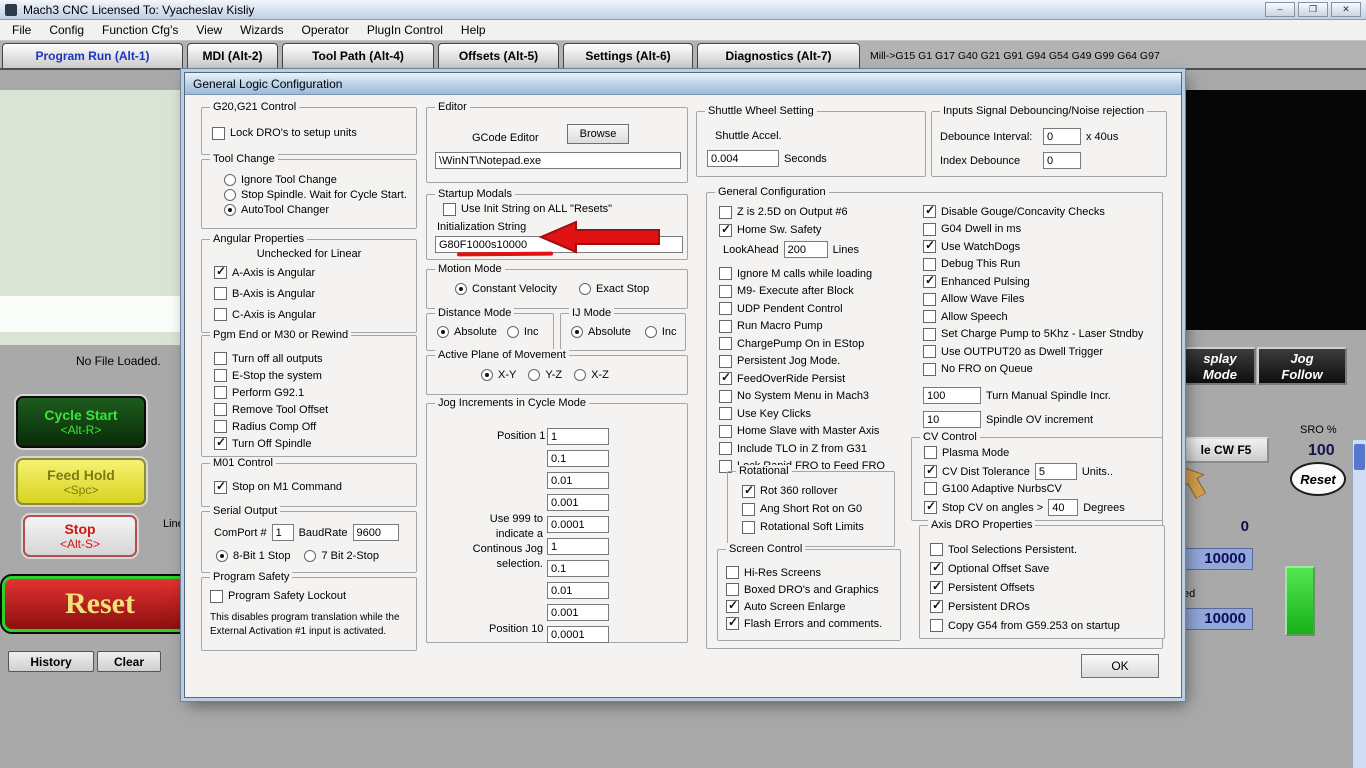 The width and height of the screenshot is (1366, 768). I want to click on checkbox-no-fro-on-queue: No FRO on Queue, so click(1033, 370).